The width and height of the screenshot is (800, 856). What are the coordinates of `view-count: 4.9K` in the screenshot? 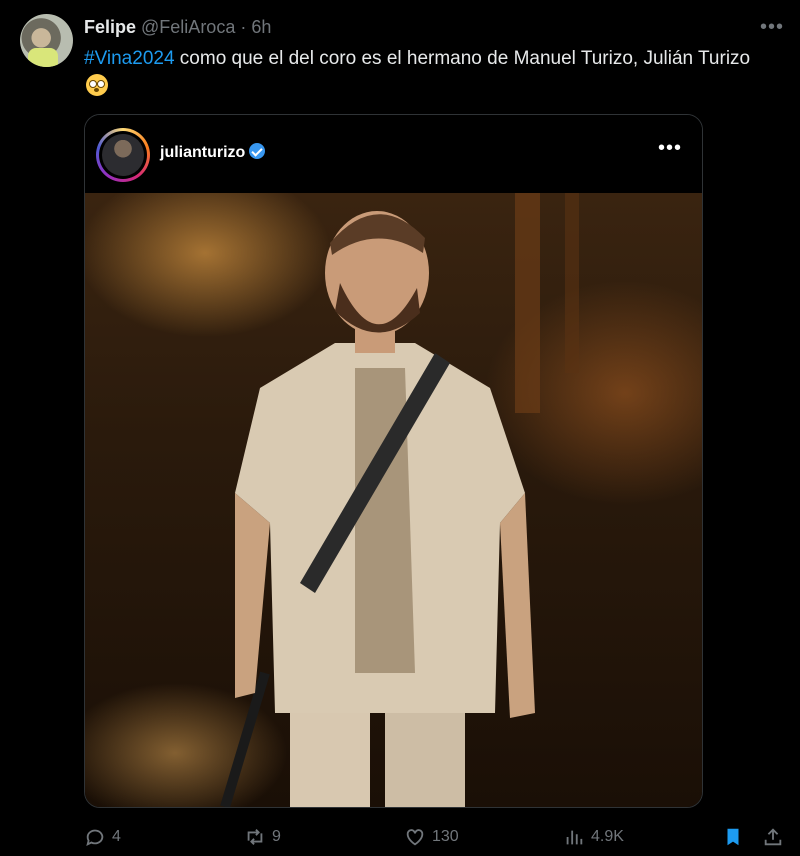 It's located at (607, 836).